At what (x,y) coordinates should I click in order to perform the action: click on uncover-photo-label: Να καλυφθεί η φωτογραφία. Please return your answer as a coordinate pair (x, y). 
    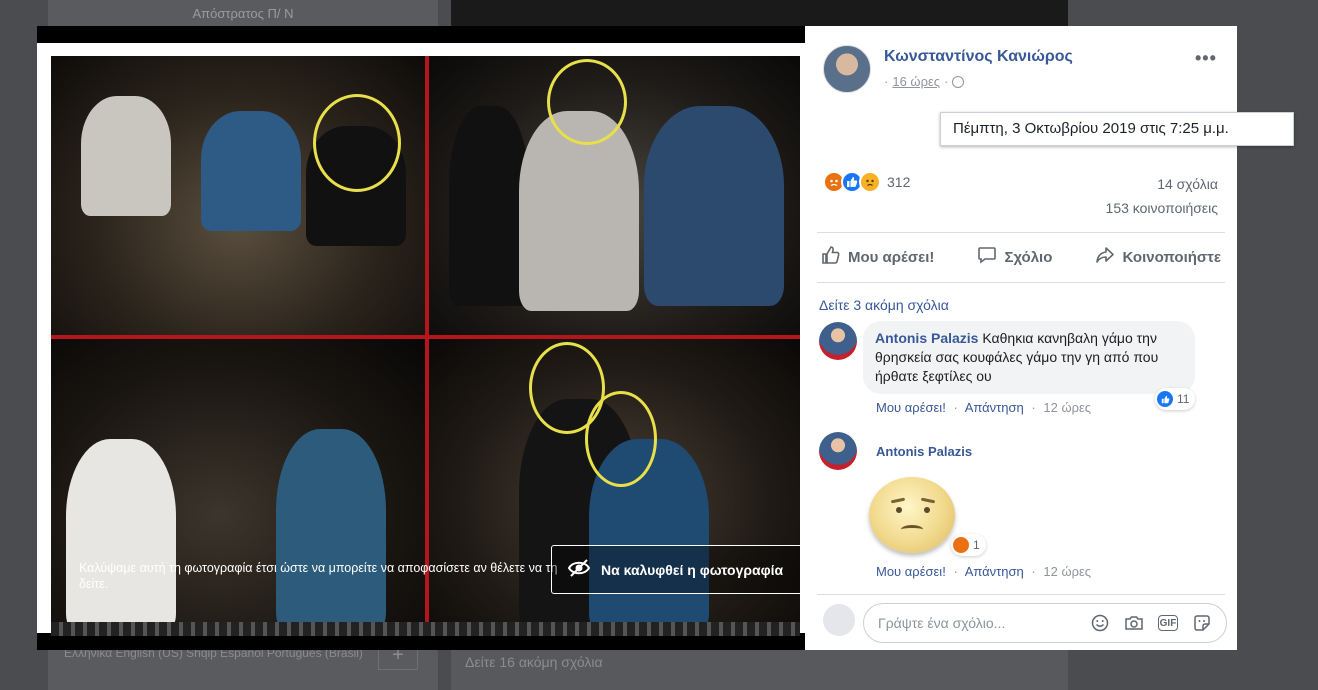
    Looking at the image, I should click on (692, 569).